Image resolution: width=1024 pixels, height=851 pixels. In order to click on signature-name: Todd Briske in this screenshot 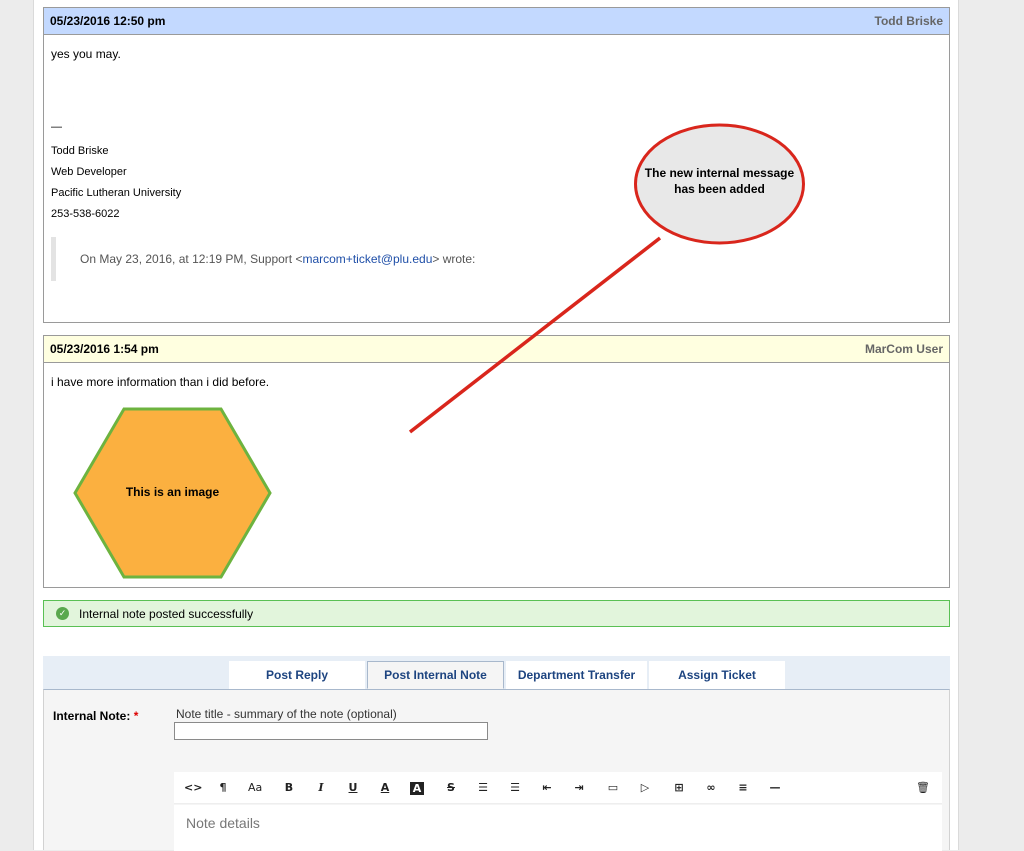, I will do `click(80, 151)`.